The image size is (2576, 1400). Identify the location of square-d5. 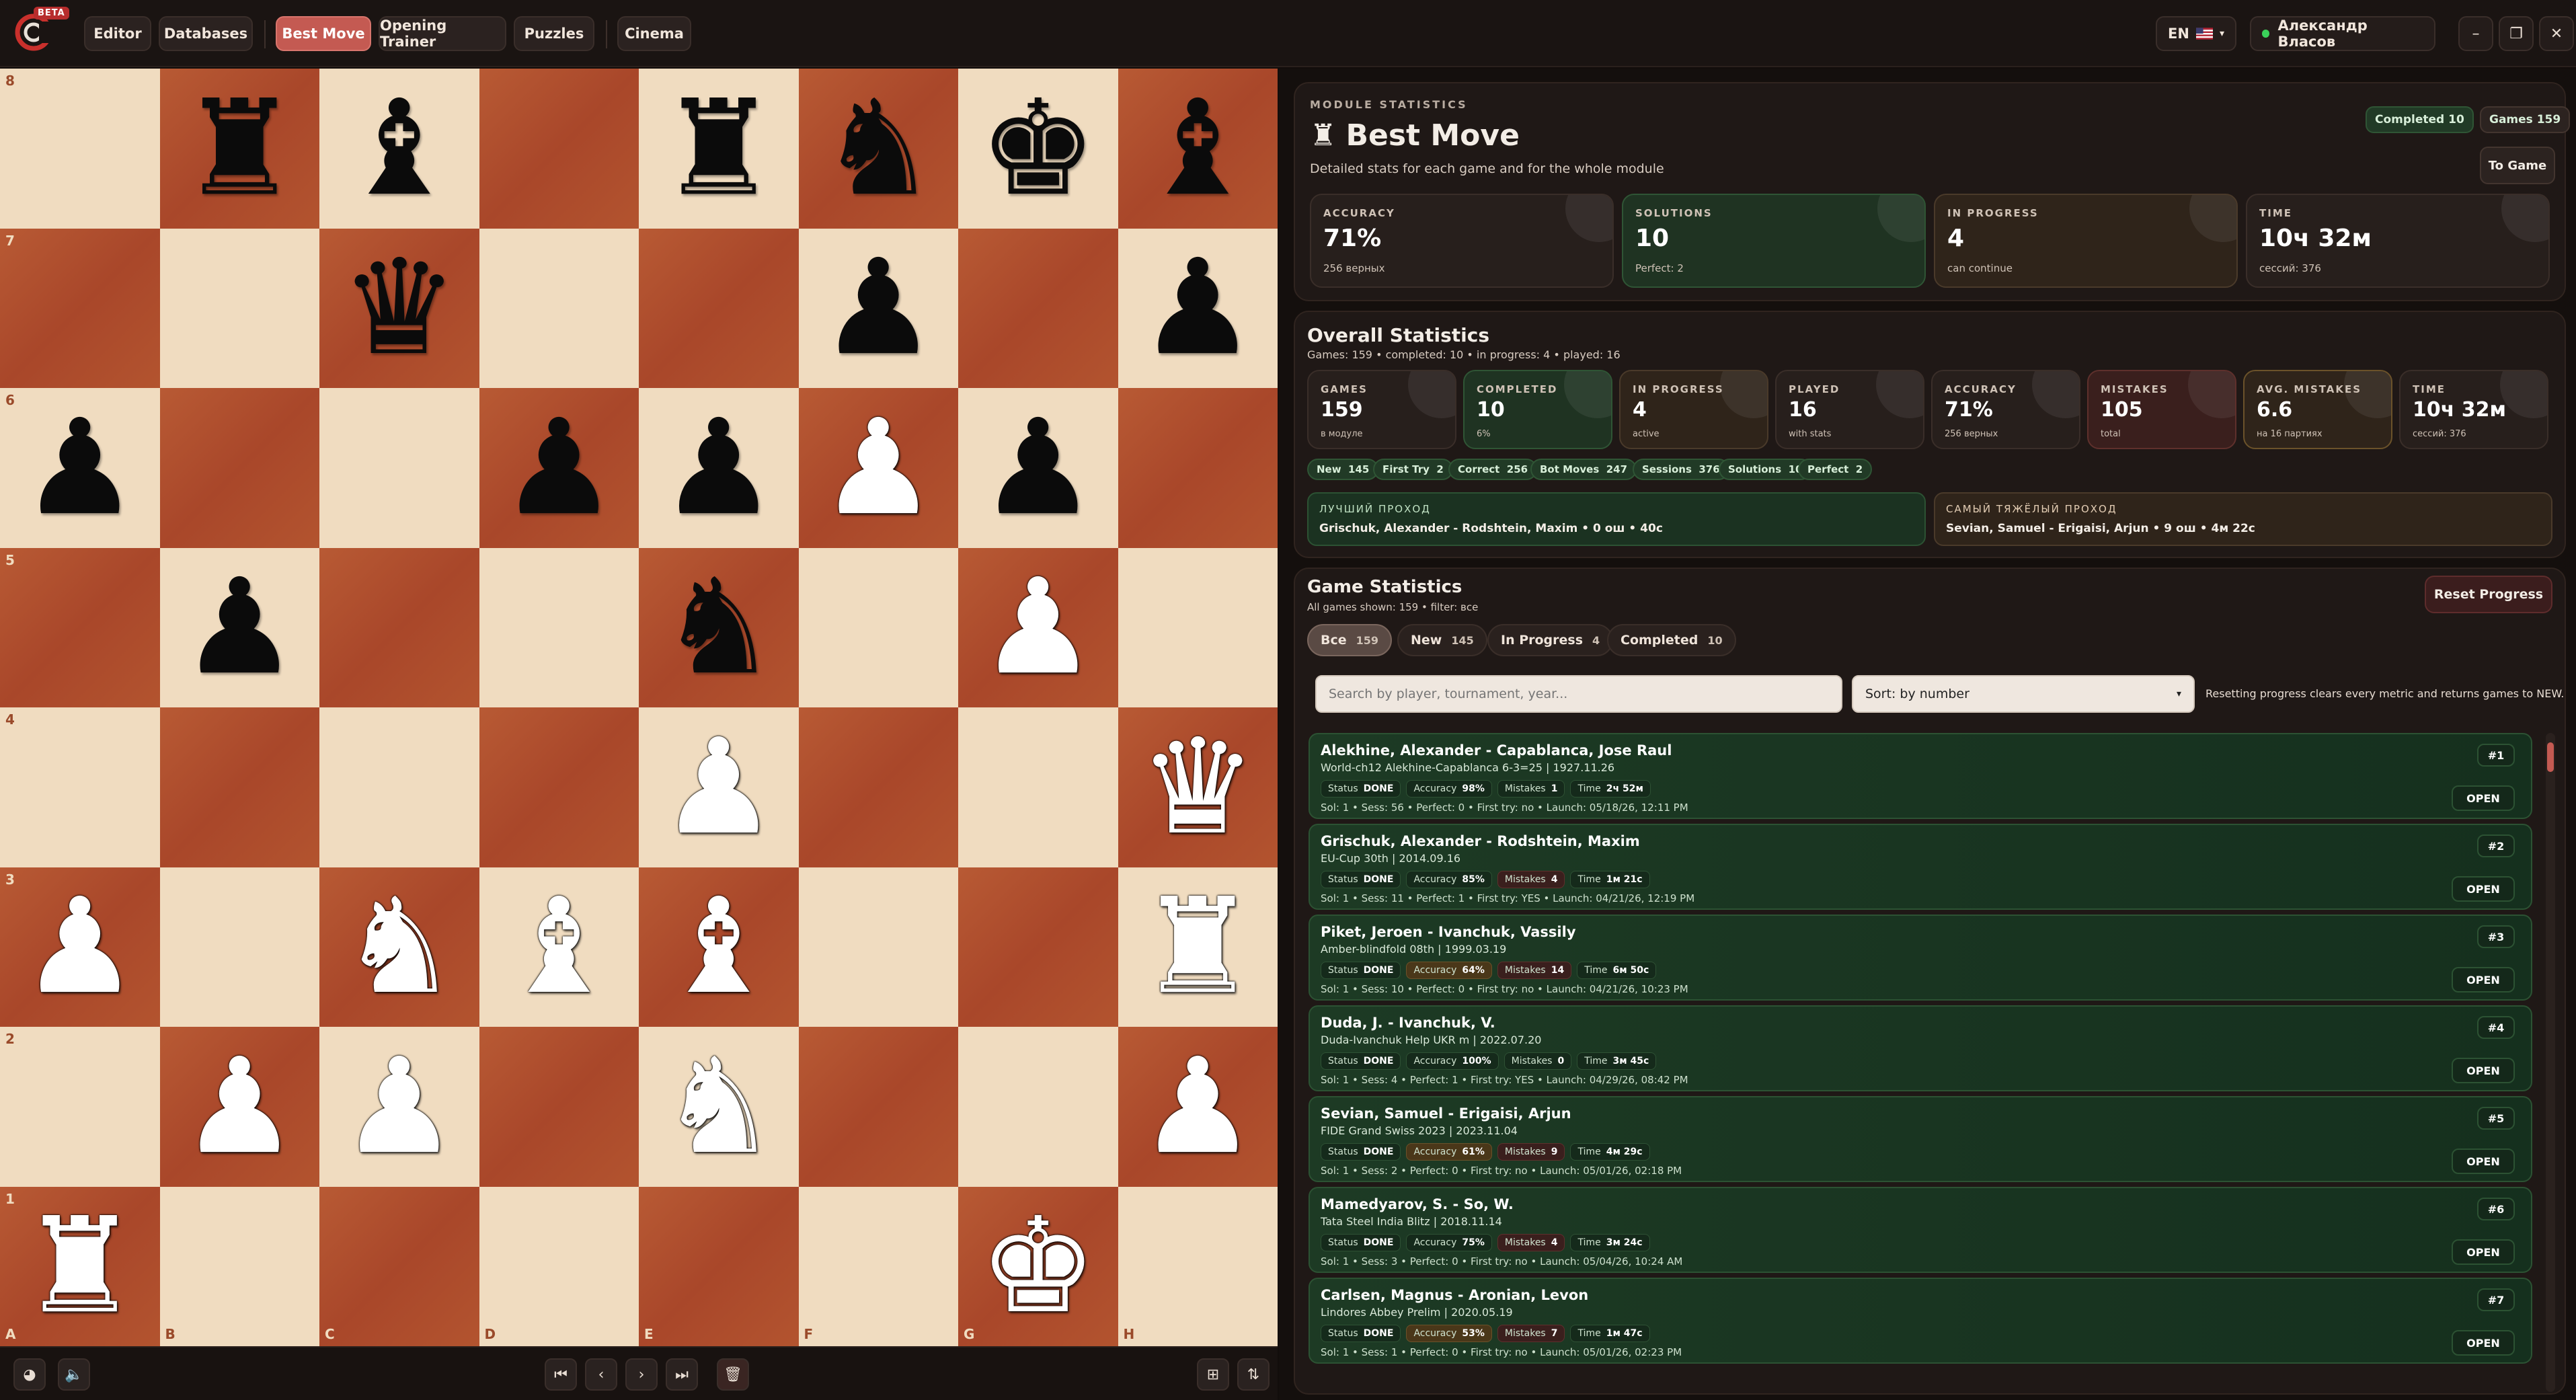
(559, 627).